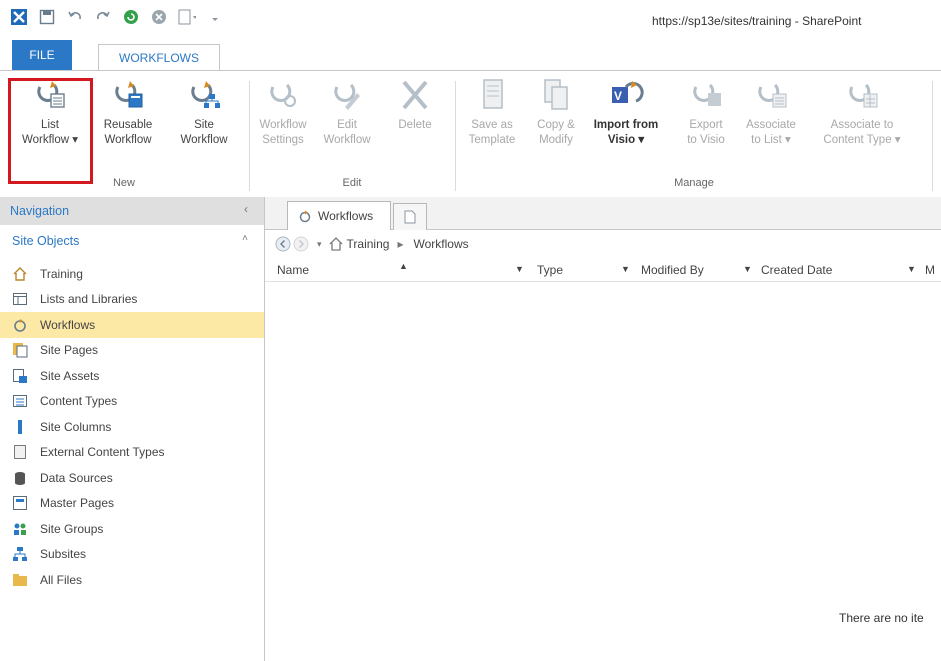 The height and width of the screenshot is (661, 941). Describe the element at coordinates (283, 140) in the screenshot. I see `workflow-settings-label-2: Settings` at that location.